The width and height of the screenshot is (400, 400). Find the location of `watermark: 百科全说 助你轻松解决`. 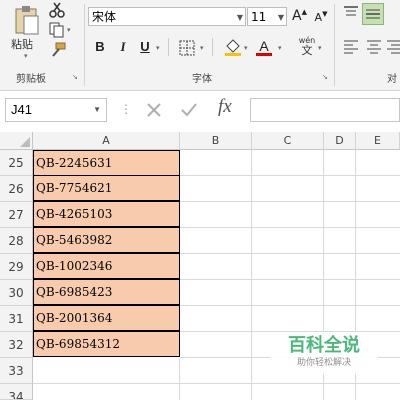

watermark: 百科全说 助你轻松解决 is located at coordinates (324, 353).